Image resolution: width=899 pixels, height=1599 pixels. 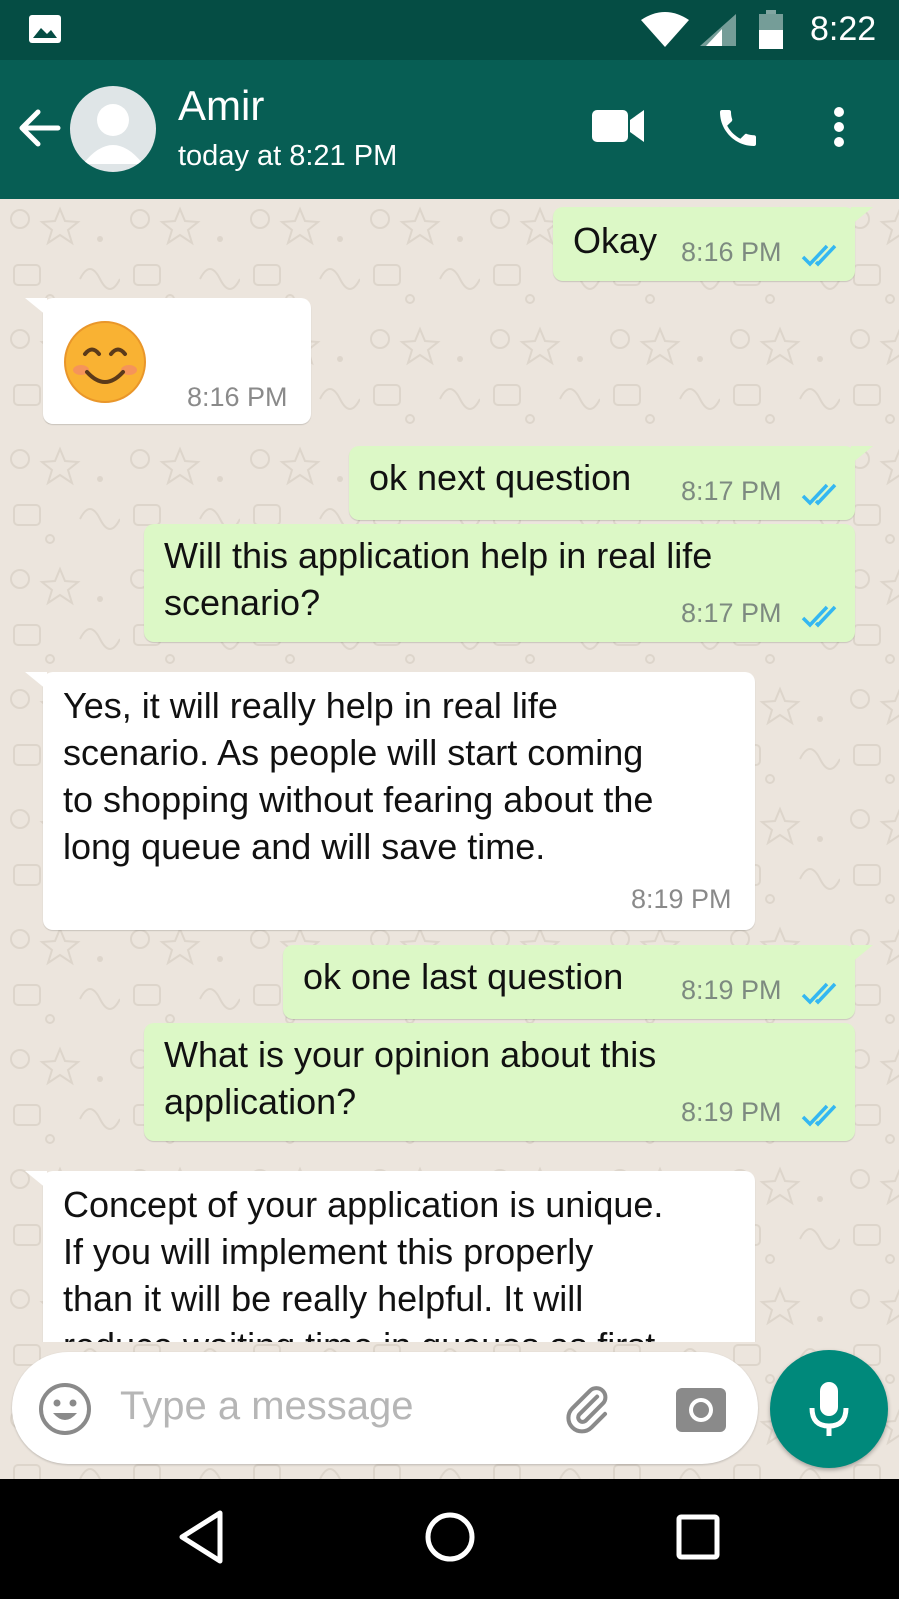 I want to click on message-text: long queue and will save time., so click(x=304, y=846).